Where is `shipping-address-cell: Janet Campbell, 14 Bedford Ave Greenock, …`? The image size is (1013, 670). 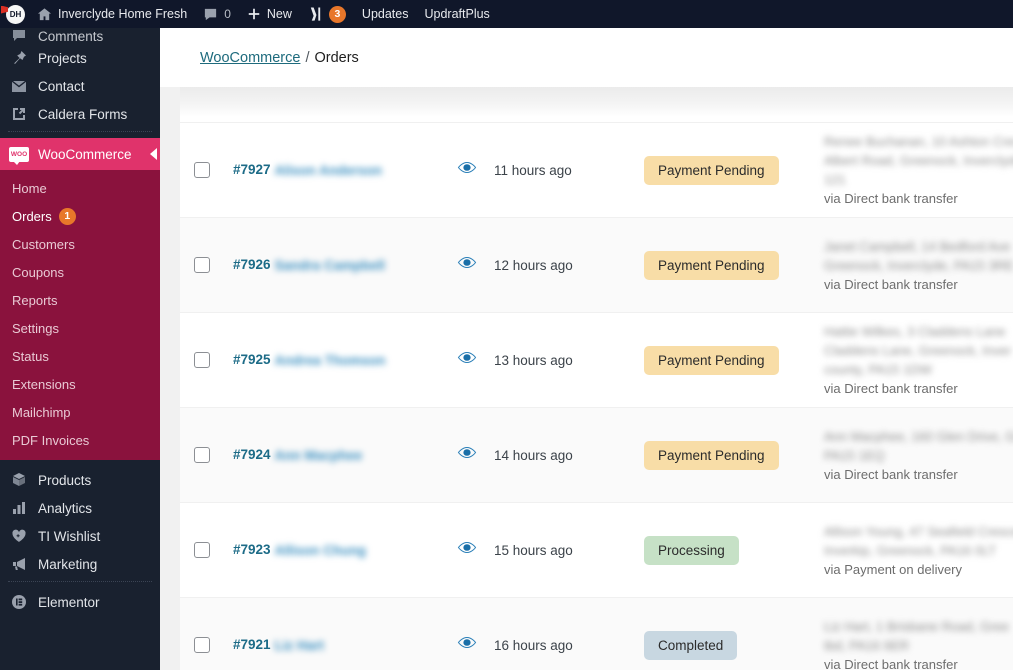
shipping-address-cell: Janet Campbell, 14 Bedford Ave Greenock, … is located at coordinates (918, 265).